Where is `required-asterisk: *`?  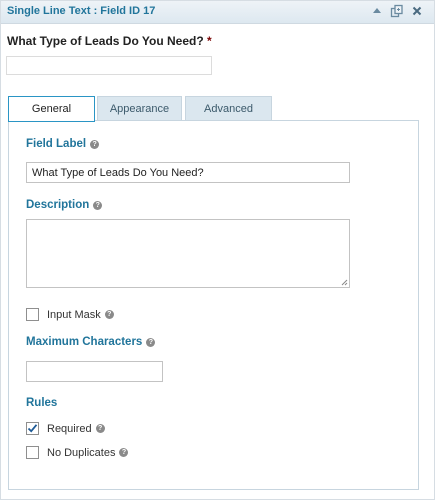 required-asterisk: * is located at coordinates (209, 41).